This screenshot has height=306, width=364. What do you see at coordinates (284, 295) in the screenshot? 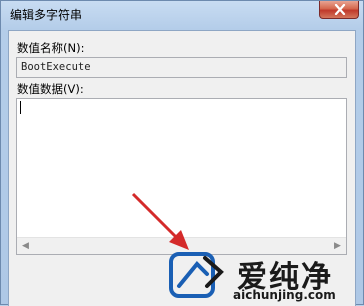
I see `brand-url: aichunjing.com` at bounding box center [284, 295].